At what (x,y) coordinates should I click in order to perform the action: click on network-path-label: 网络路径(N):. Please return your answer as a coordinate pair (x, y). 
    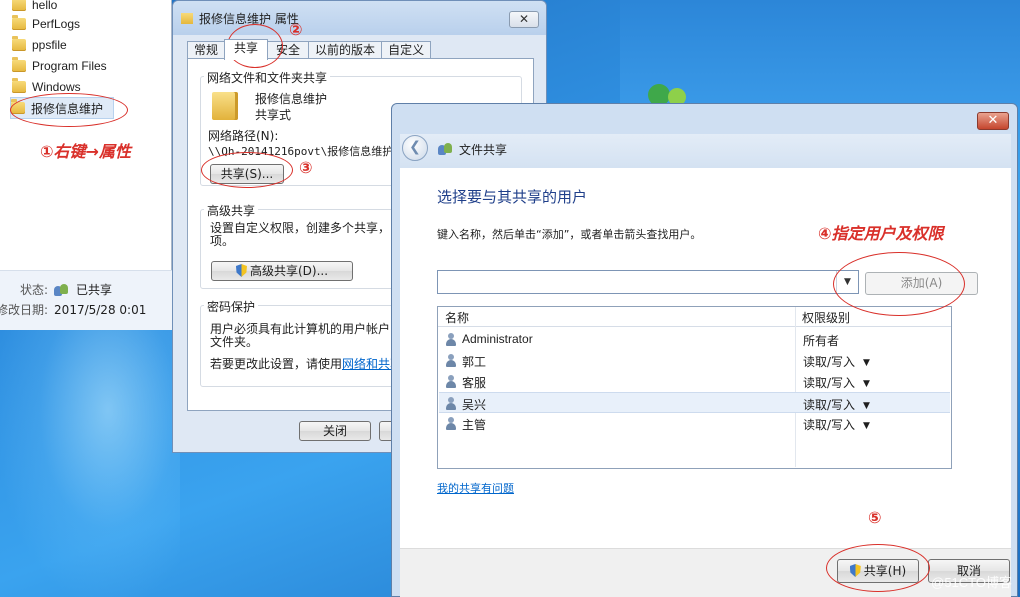
    Looking at the image, I should click on (243, 136).